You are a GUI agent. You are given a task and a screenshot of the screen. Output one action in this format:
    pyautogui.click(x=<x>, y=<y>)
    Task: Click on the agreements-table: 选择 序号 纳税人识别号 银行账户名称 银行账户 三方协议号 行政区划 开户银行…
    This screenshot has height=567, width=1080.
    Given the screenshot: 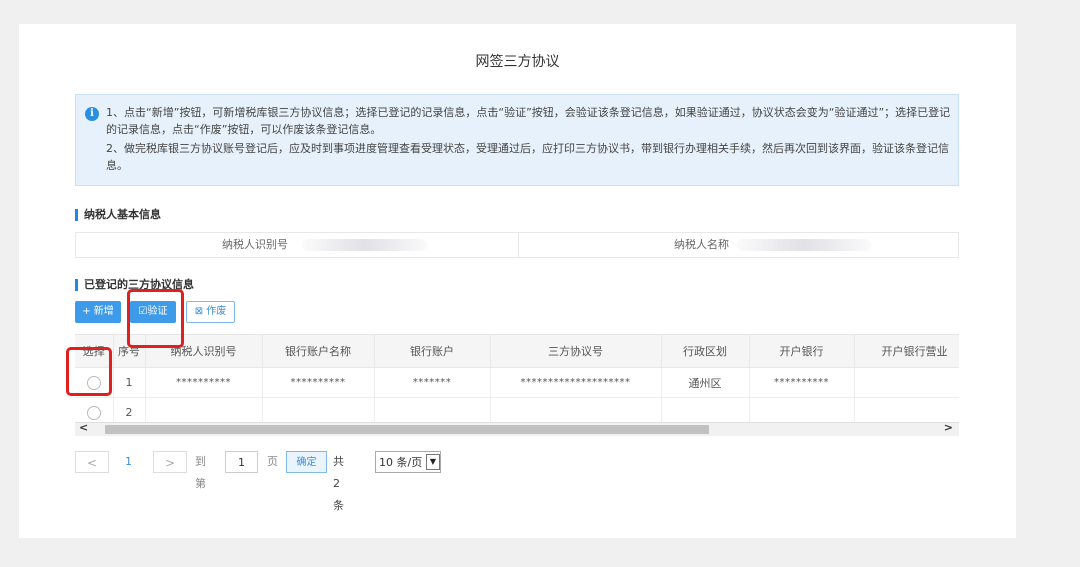 What is the action you would take?
    pyautogui.click(x=517, y=385)
    